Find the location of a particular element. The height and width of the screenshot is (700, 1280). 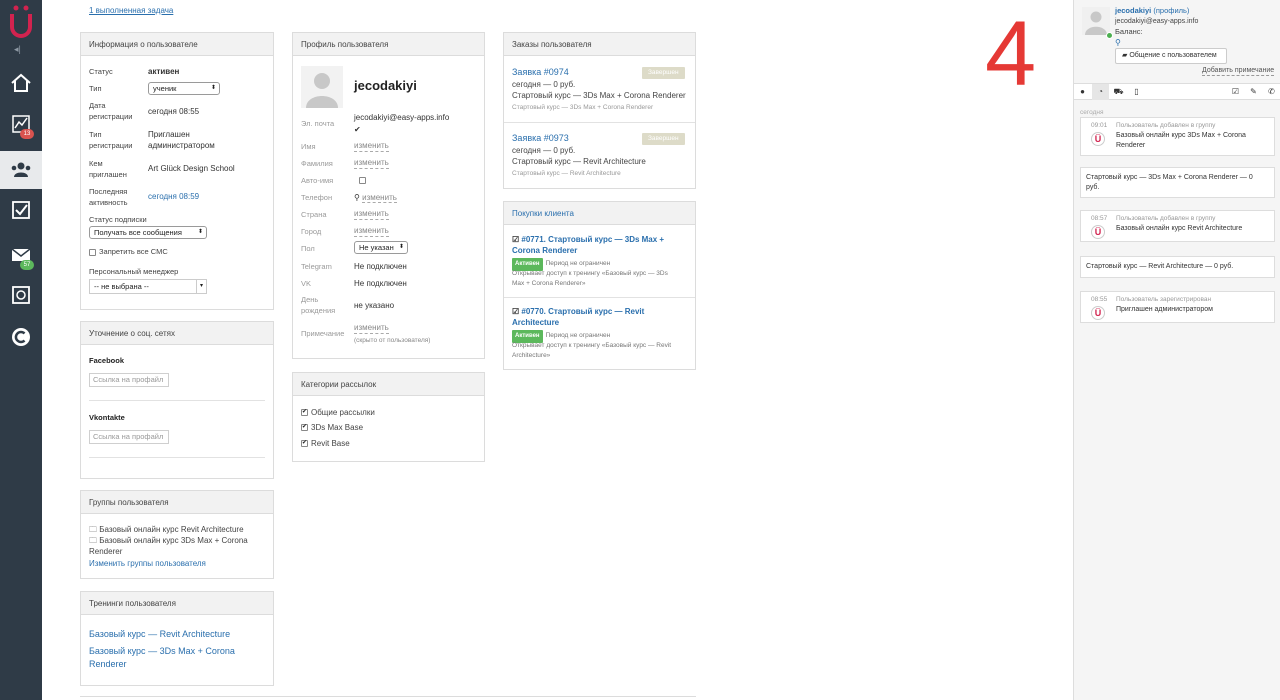

edit-phone-link: ⚲ изменить is located at coordinates (375, 197).